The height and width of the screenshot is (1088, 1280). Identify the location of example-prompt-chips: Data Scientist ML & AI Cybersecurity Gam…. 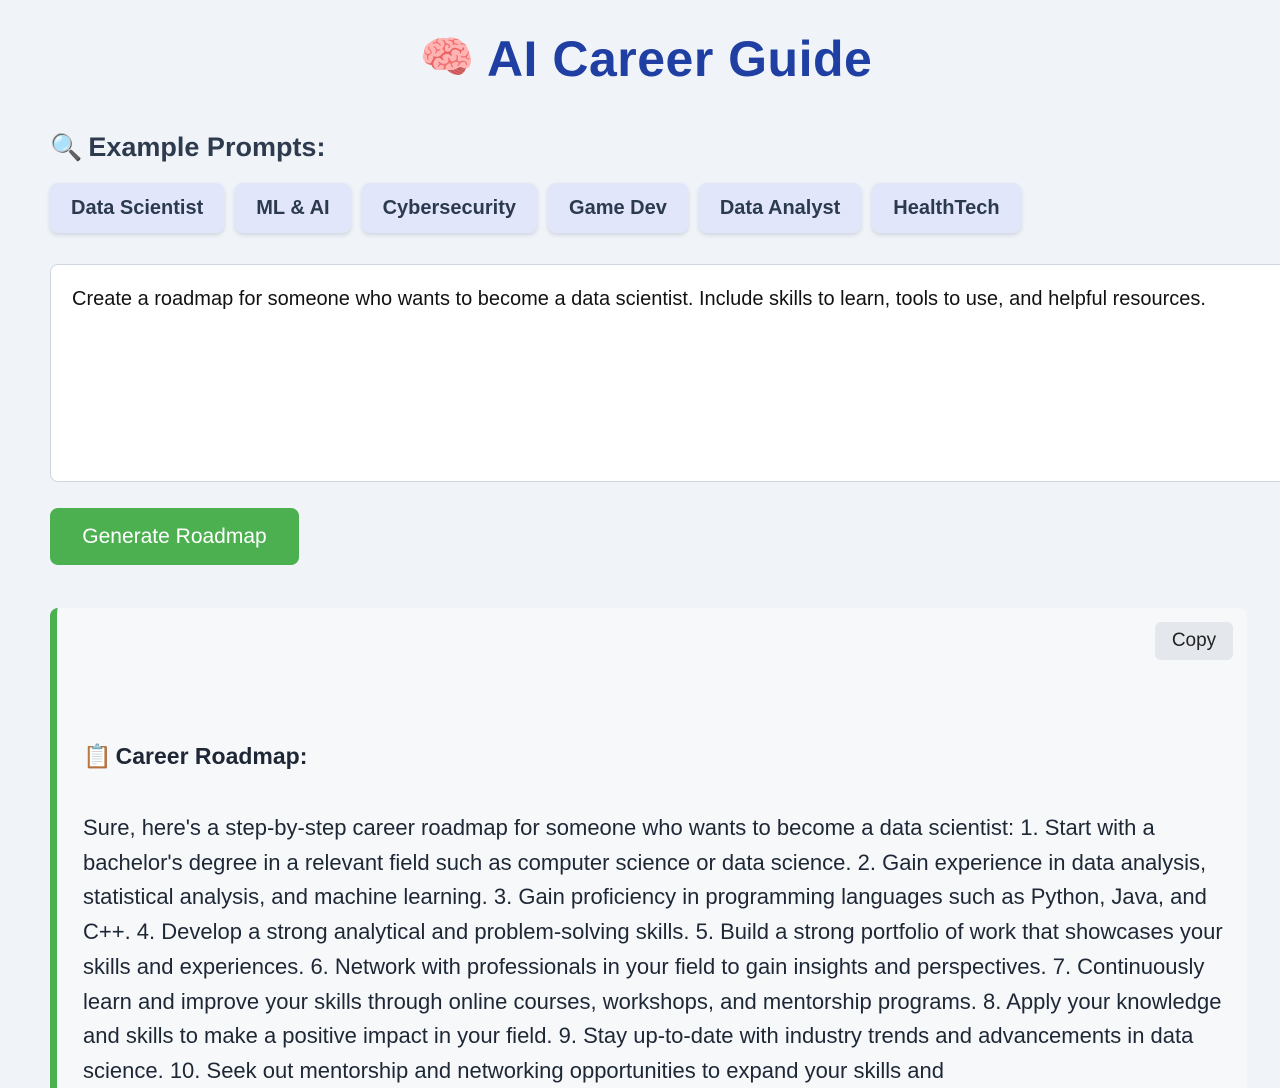
(535, 208).